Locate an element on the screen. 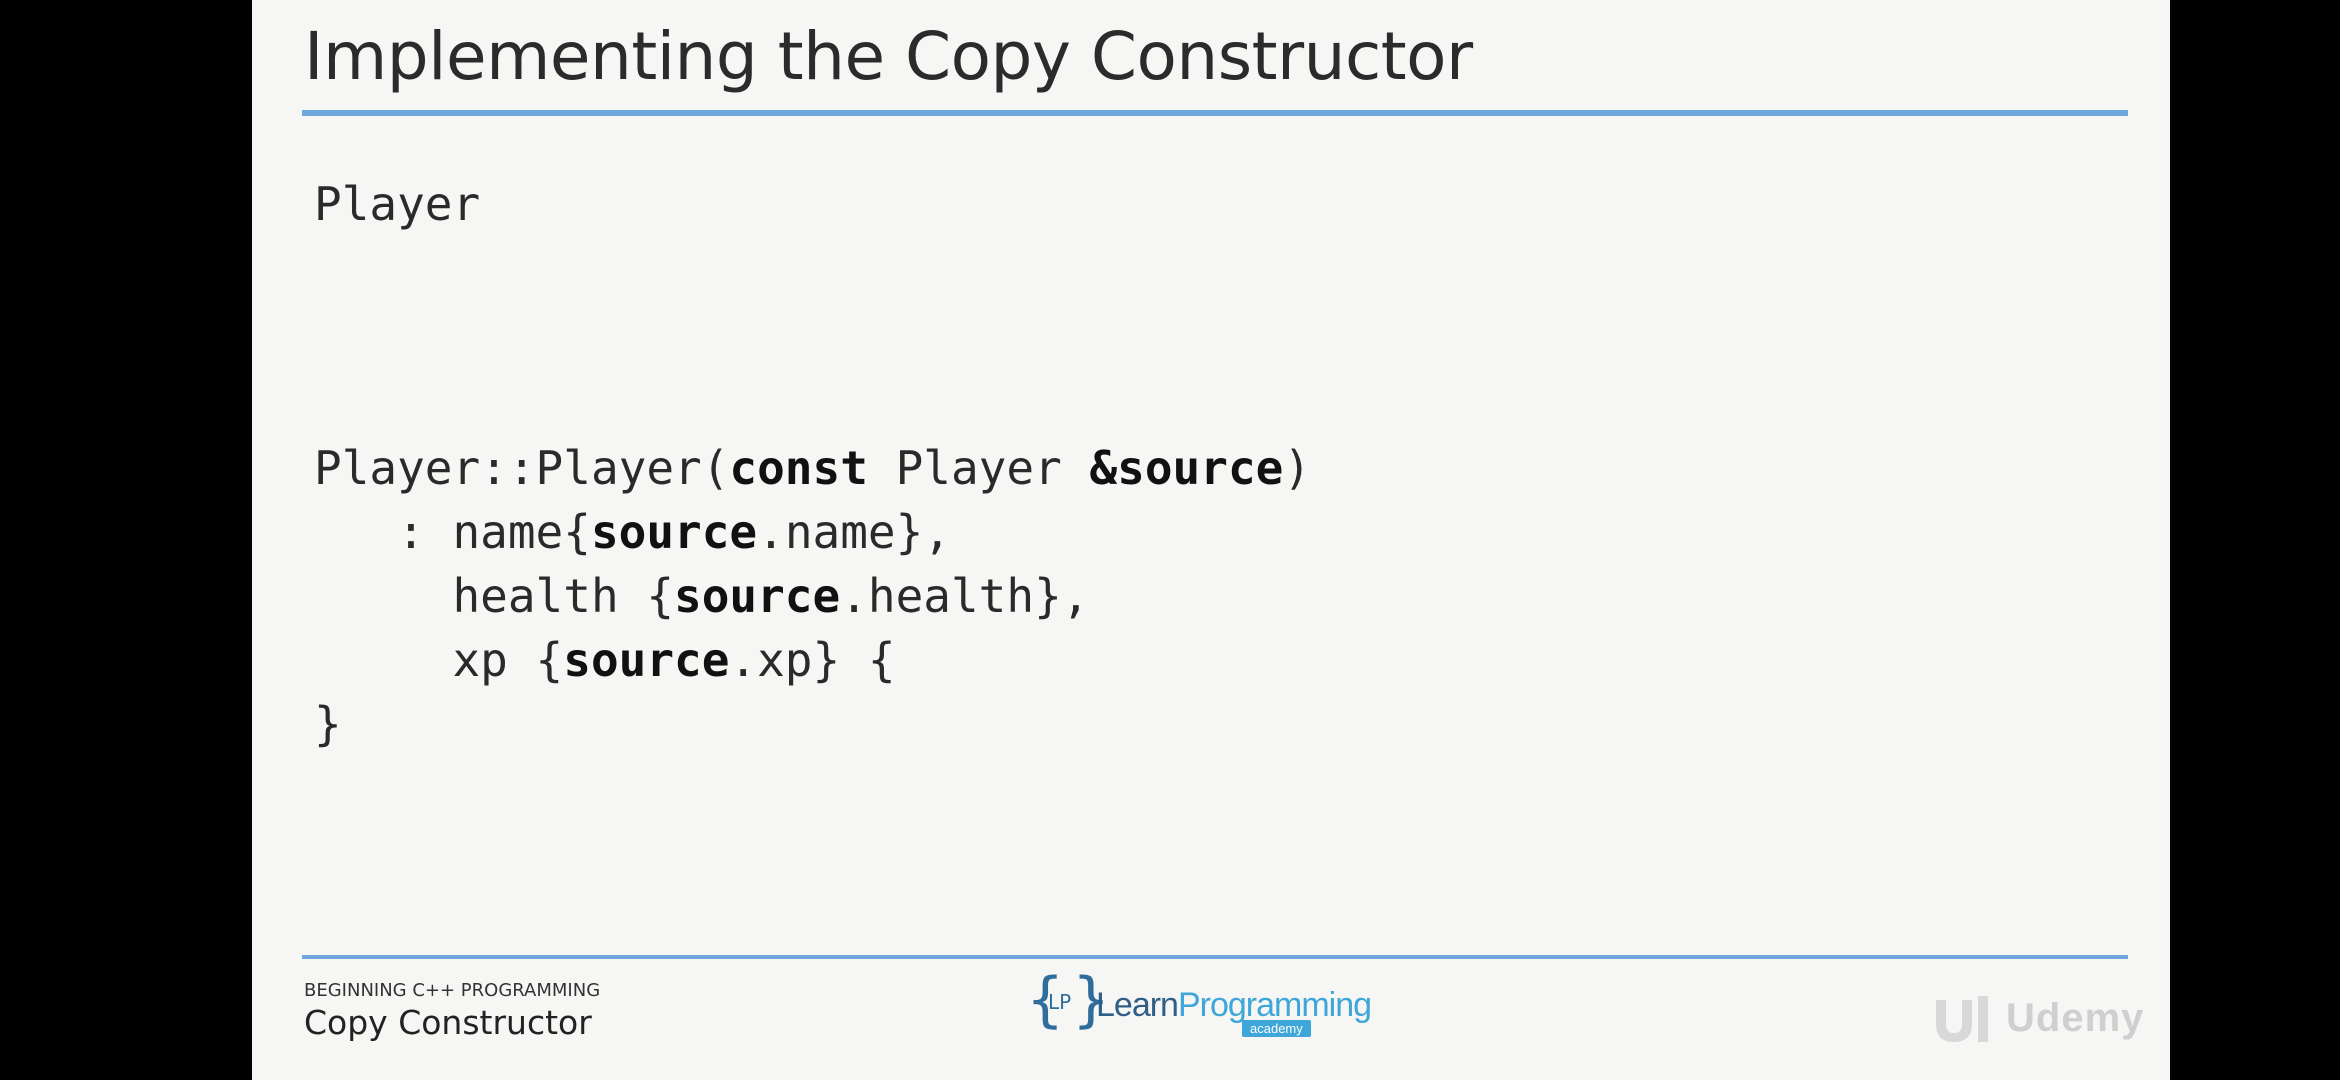 The width and height of the screenshot is (2340, 1080). title-underline is located at coordinates (1215, 113).